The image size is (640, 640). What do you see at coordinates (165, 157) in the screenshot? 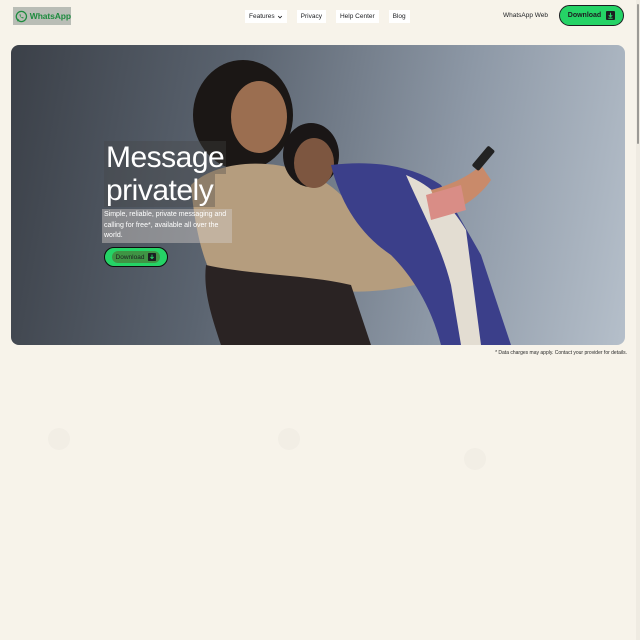
I see `hero-title-line1: Message` at bounding box center [165, 157].